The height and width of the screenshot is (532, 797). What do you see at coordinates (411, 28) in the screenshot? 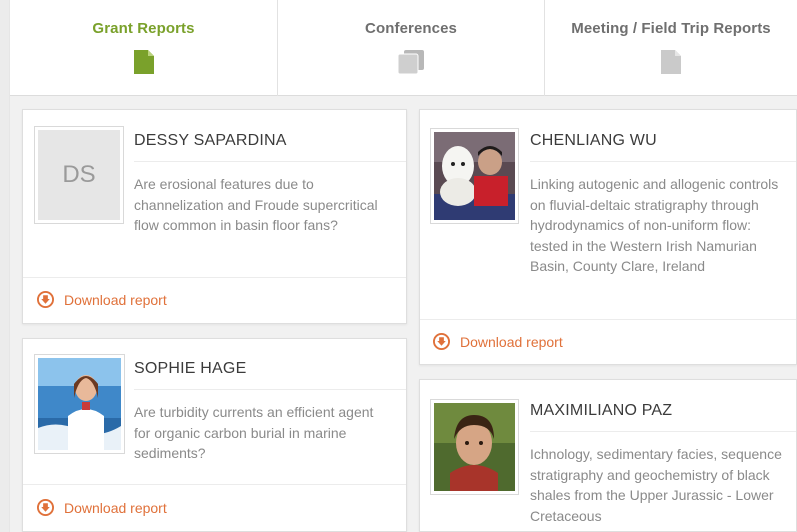
I see `tab-label: Conferences` at bounding box center [411, 28].